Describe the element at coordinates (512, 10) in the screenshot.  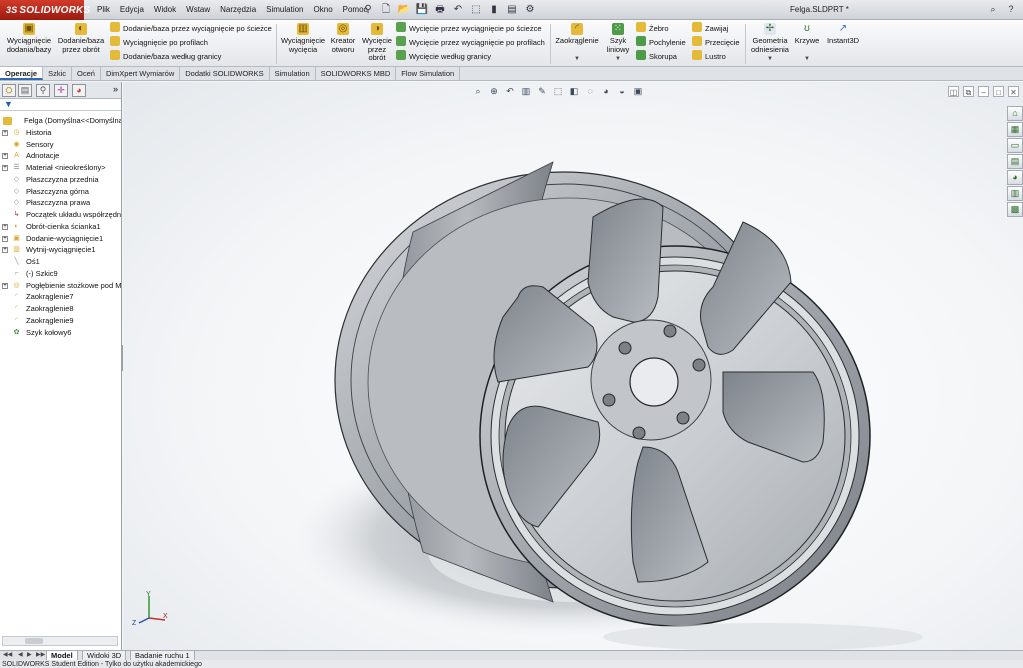
I see `file-properties-icon: ▤` at that location.